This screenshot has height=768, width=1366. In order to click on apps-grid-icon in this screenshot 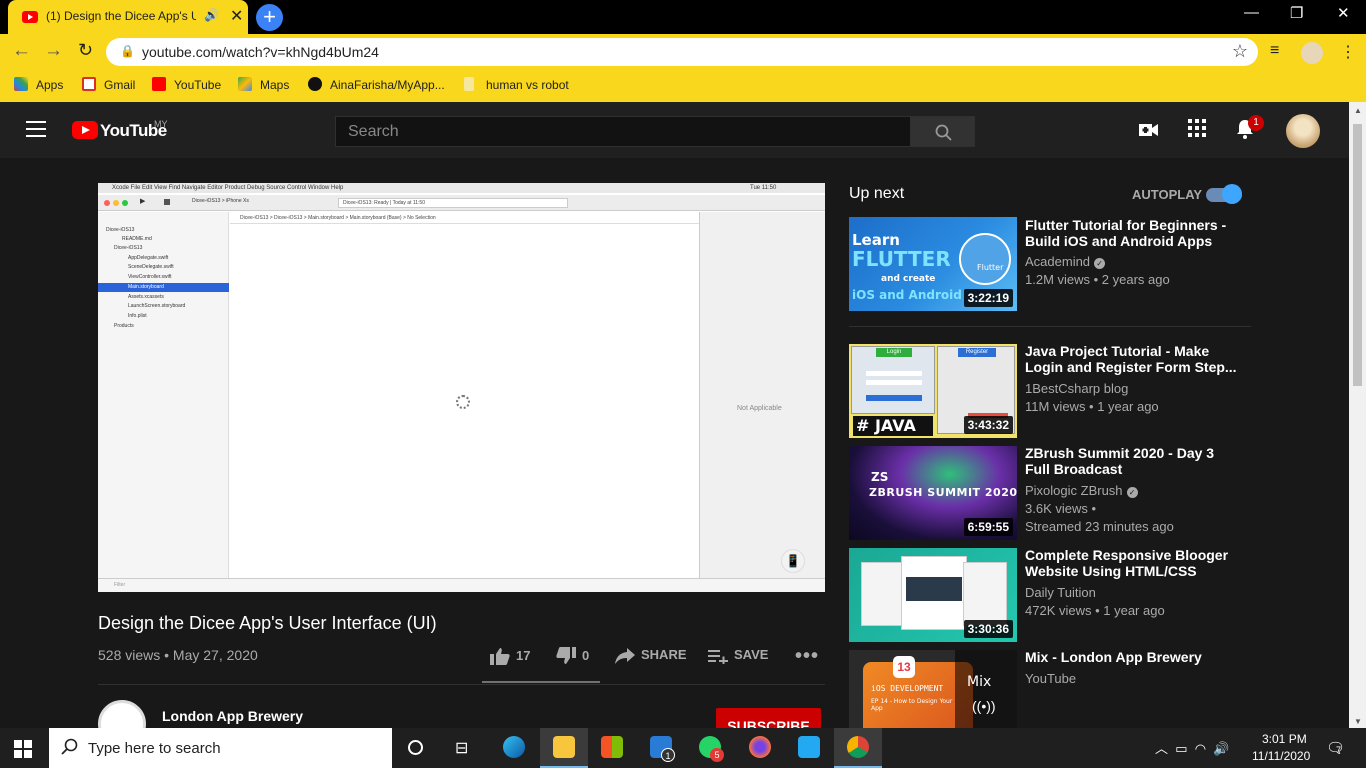, I will do `click(1197, 128)`.